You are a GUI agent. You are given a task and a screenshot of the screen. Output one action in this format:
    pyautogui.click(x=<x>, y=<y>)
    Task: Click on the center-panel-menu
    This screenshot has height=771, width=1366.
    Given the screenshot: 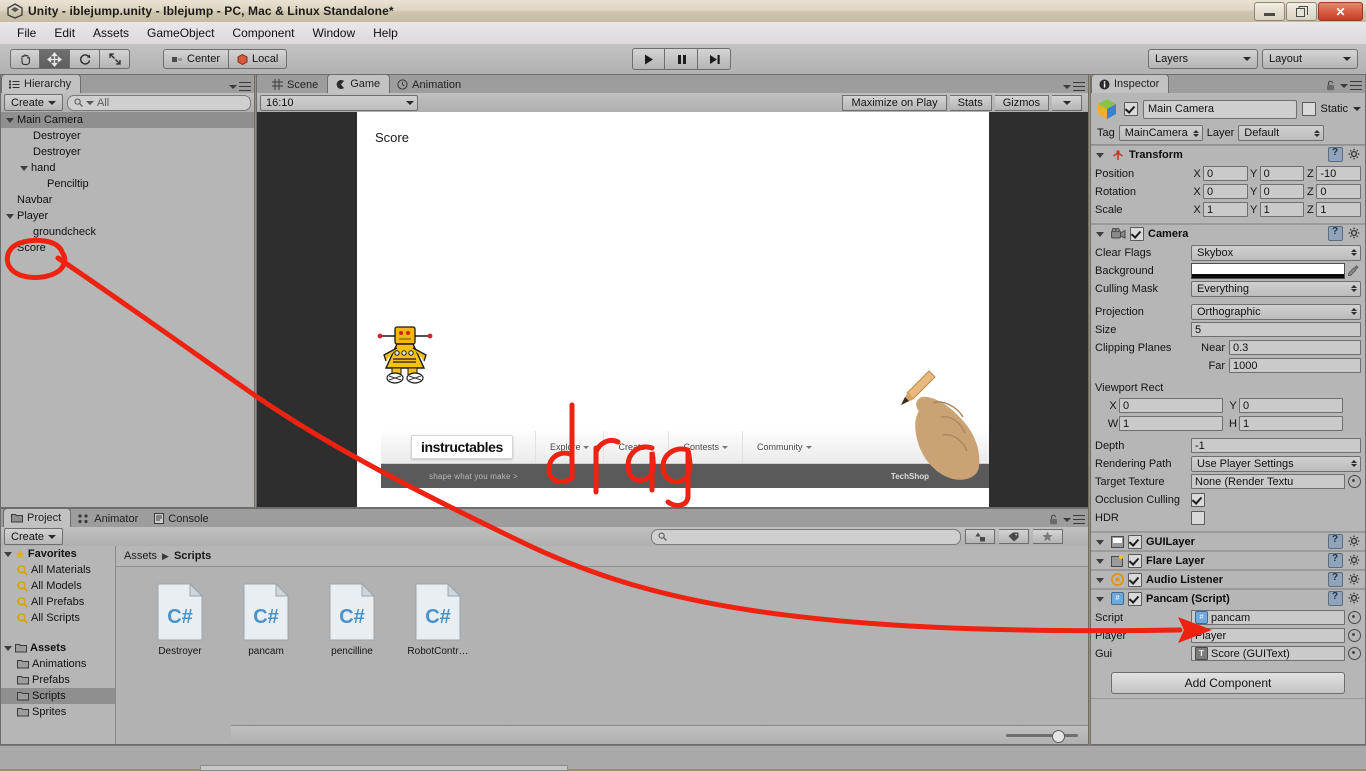 What is the action you would take?
    pyautogui.click(x=1074, y=86)
    